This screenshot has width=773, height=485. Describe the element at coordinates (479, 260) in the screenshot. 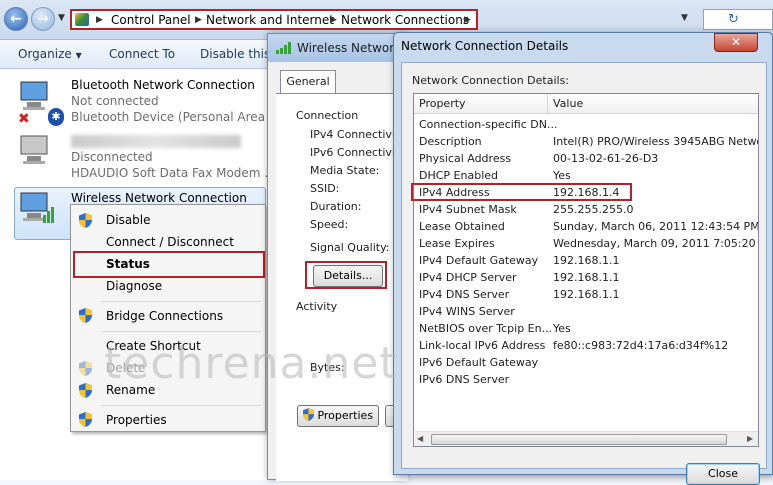

I see `property-cell: IPv4 Default Gateway` at that location.